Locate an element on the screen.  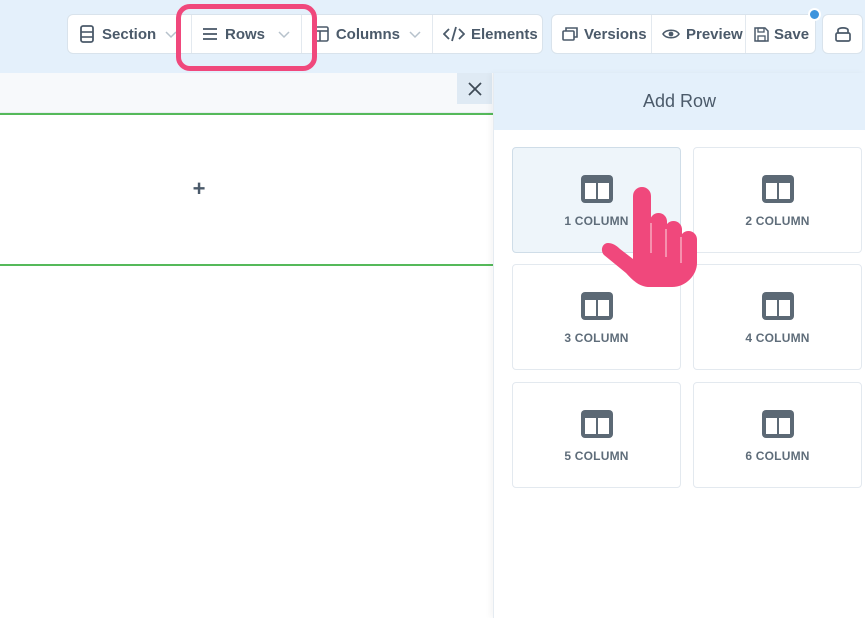
row-option-5-column: 5 COLUMN is located at coordinates (596, 435).